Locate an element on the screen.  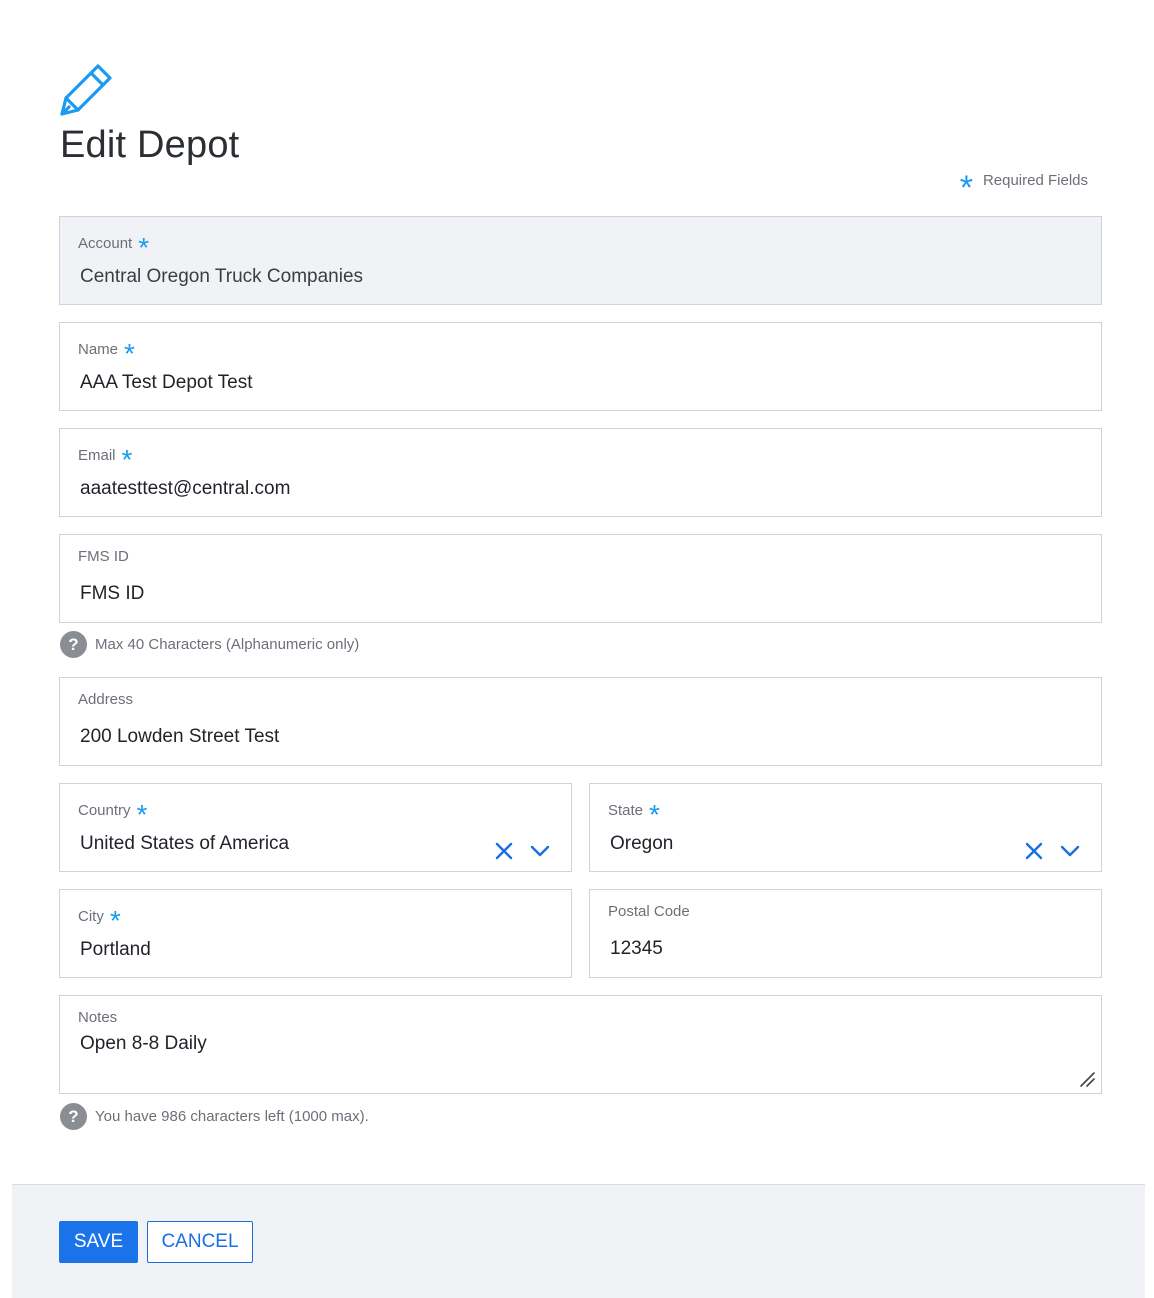
city-label: City is located at coordinates (91, 916).